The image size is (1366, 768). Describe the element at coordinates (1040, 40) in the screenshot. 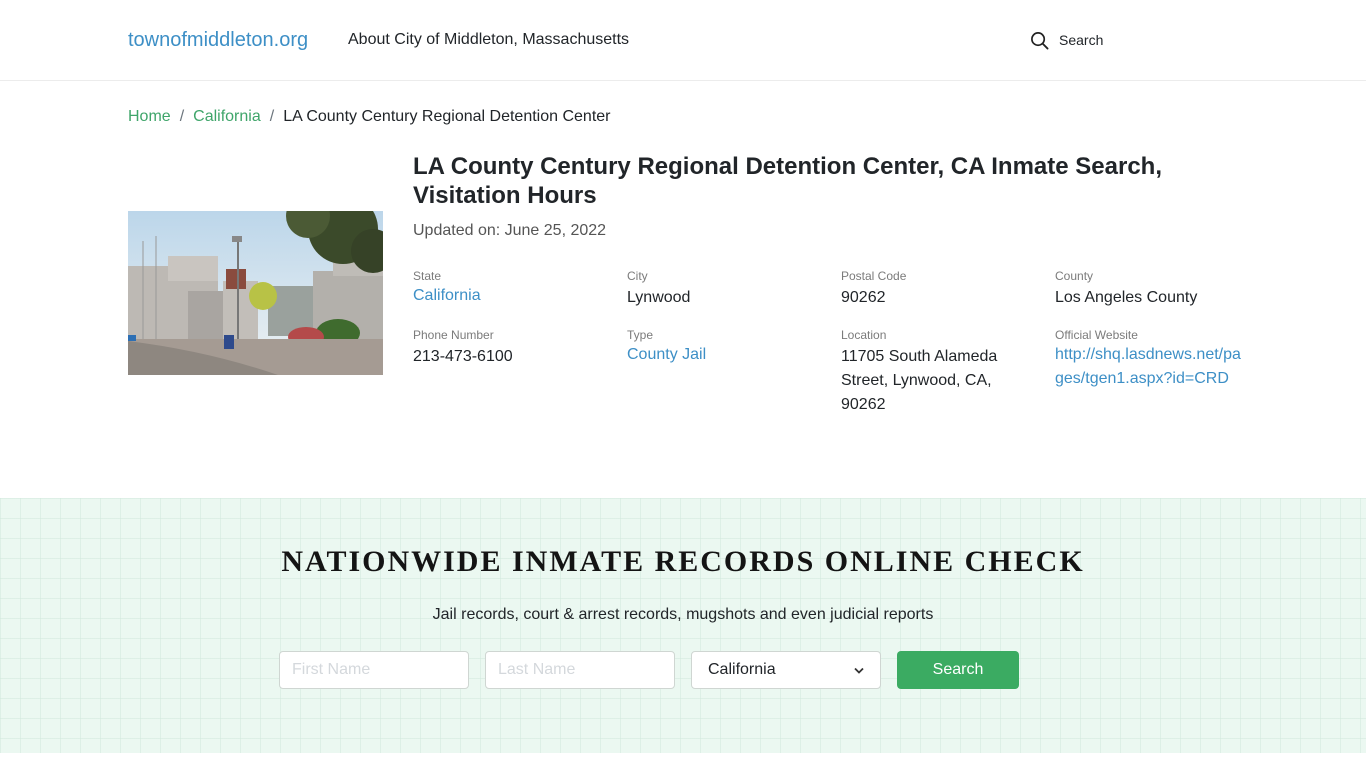

I see `search-icon` at that location.